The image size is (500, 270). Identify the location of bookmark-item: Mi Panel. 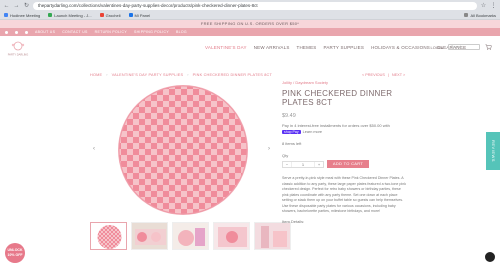
(139, 15).